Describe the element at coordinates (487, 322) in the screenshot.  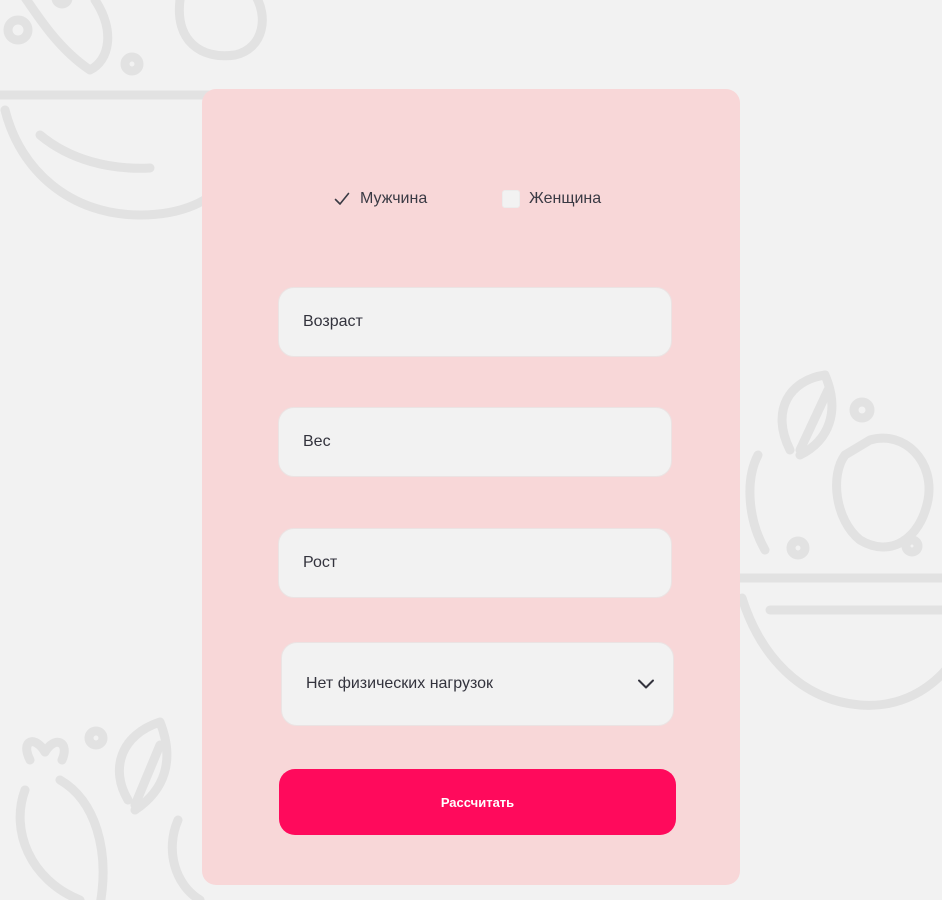
I see `age-input` at that location.